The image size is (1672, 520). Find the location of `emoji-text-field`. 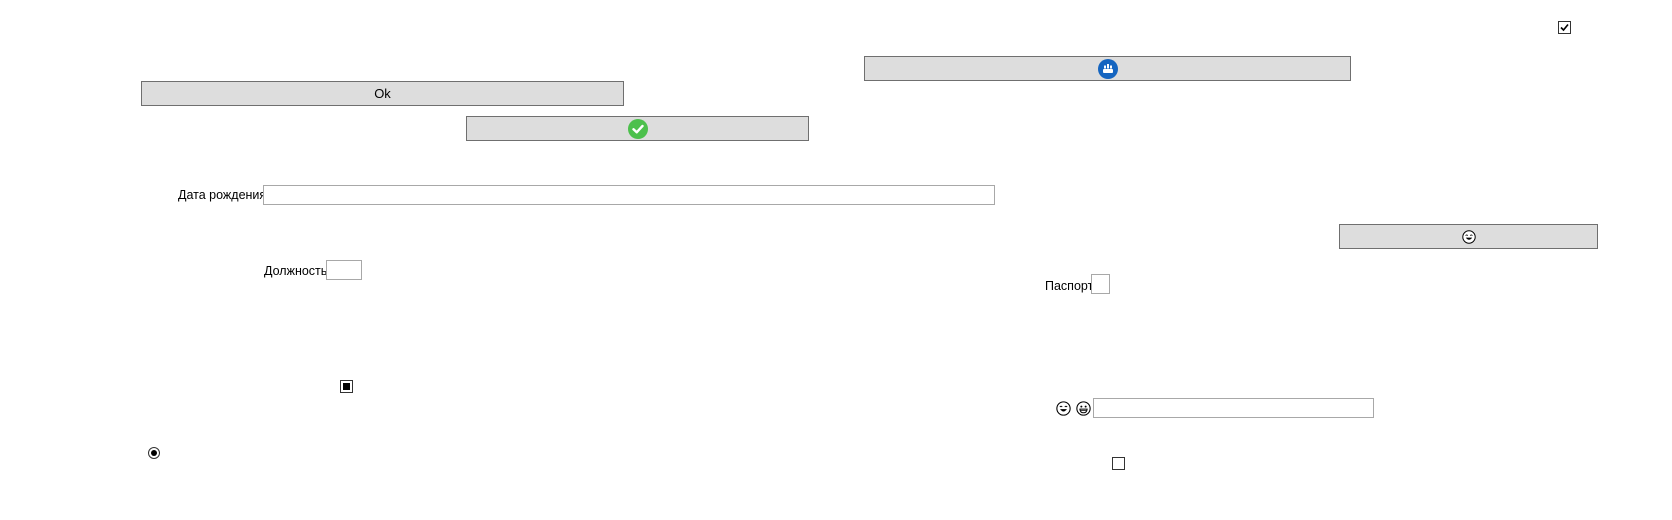

emoji-text-field is located at coordinates (1233, 408).